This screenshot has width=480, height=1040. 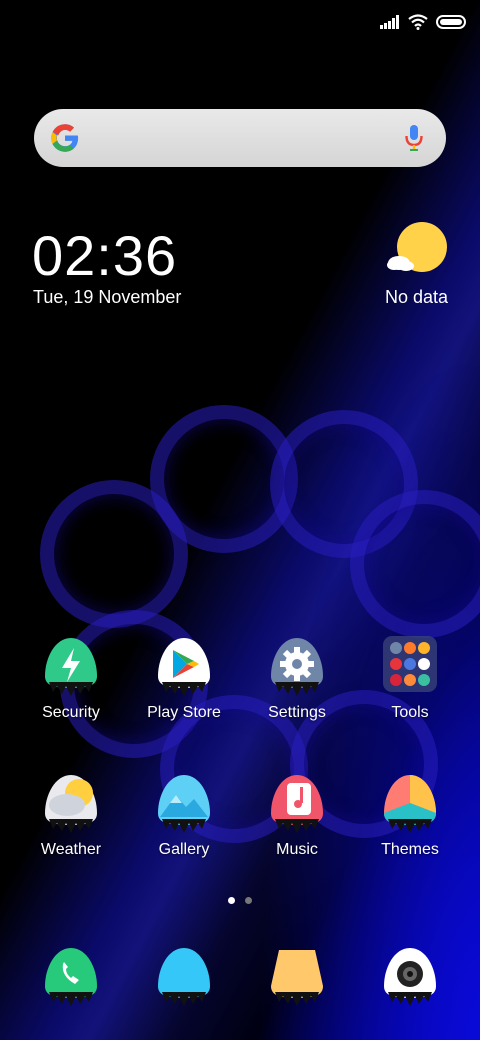 I want to click on dock-notes, so click(x=297, y=977).